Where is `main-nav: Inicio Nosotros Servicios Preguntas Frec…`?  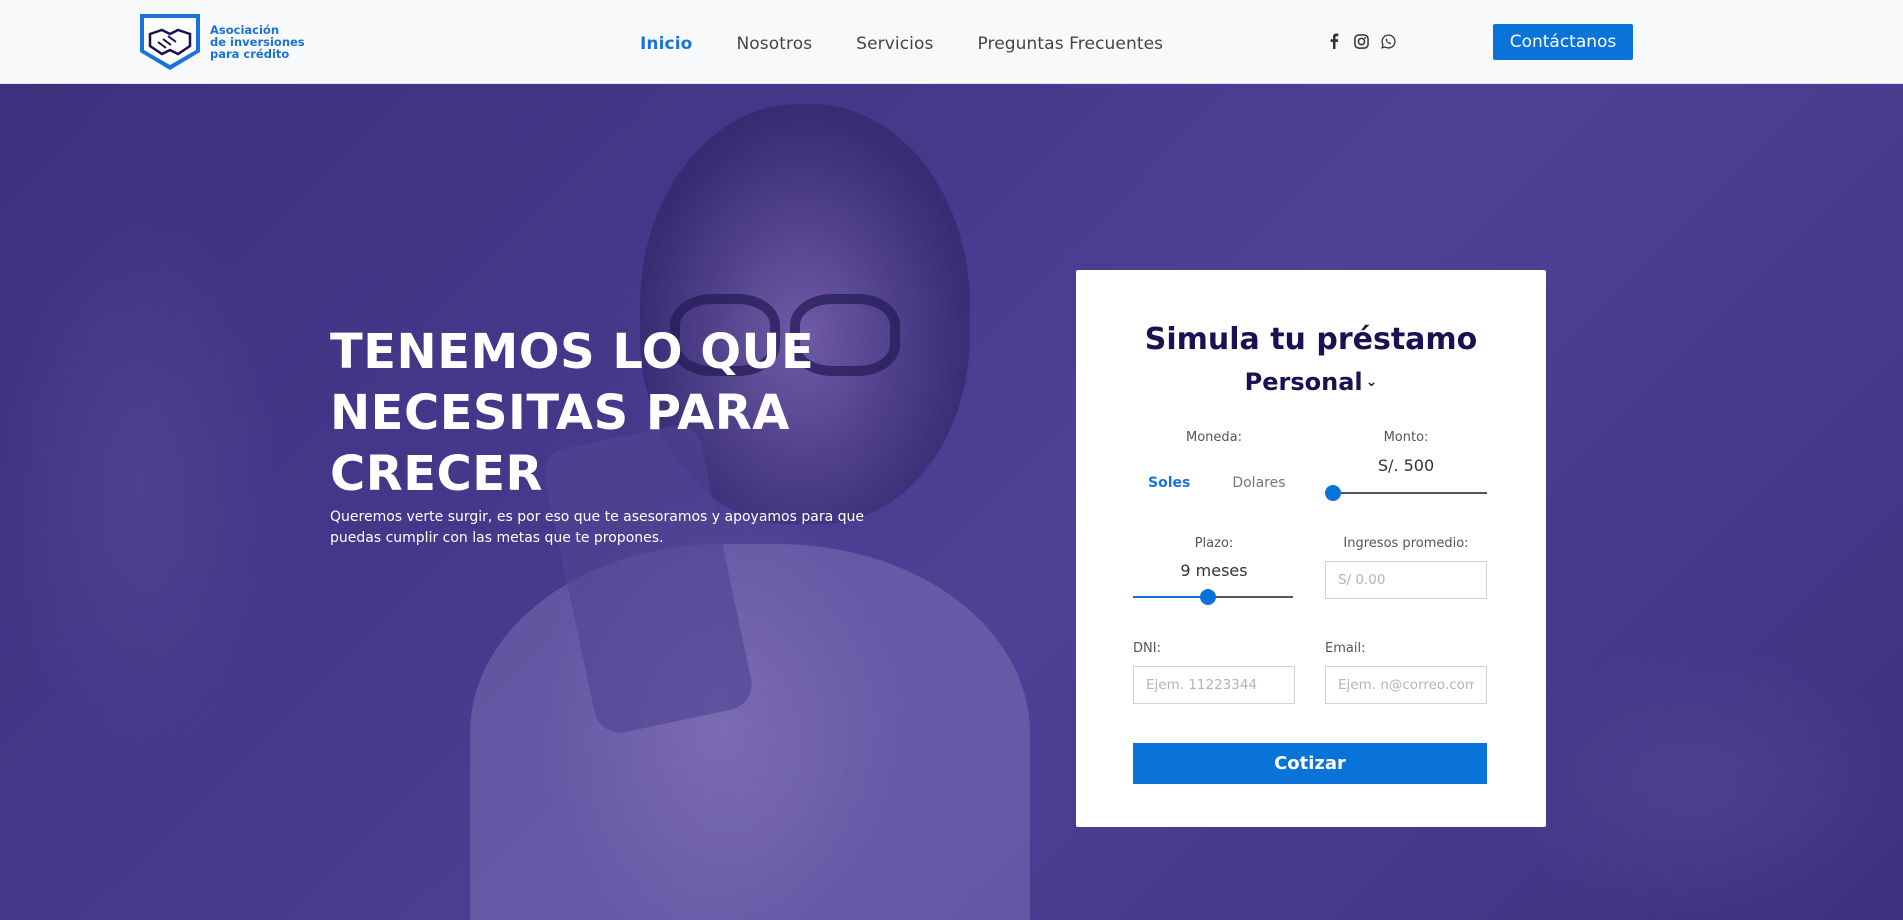 main-nav: Inicio Nosotros Servicios Preguntas Frec… is located at coordinates (923, 44).